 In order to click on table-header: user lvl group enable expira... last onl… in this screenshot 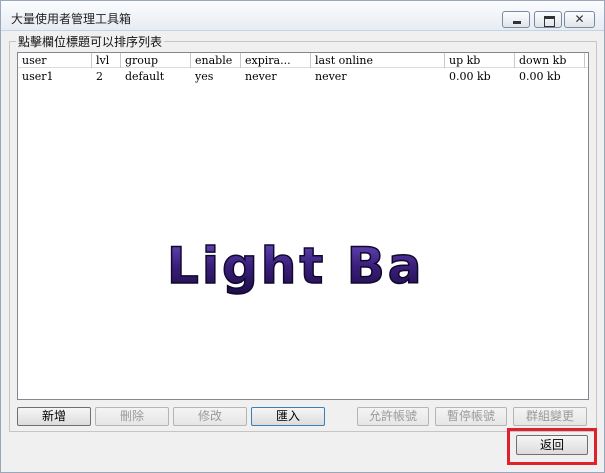, I will do `click(303, 60)`.